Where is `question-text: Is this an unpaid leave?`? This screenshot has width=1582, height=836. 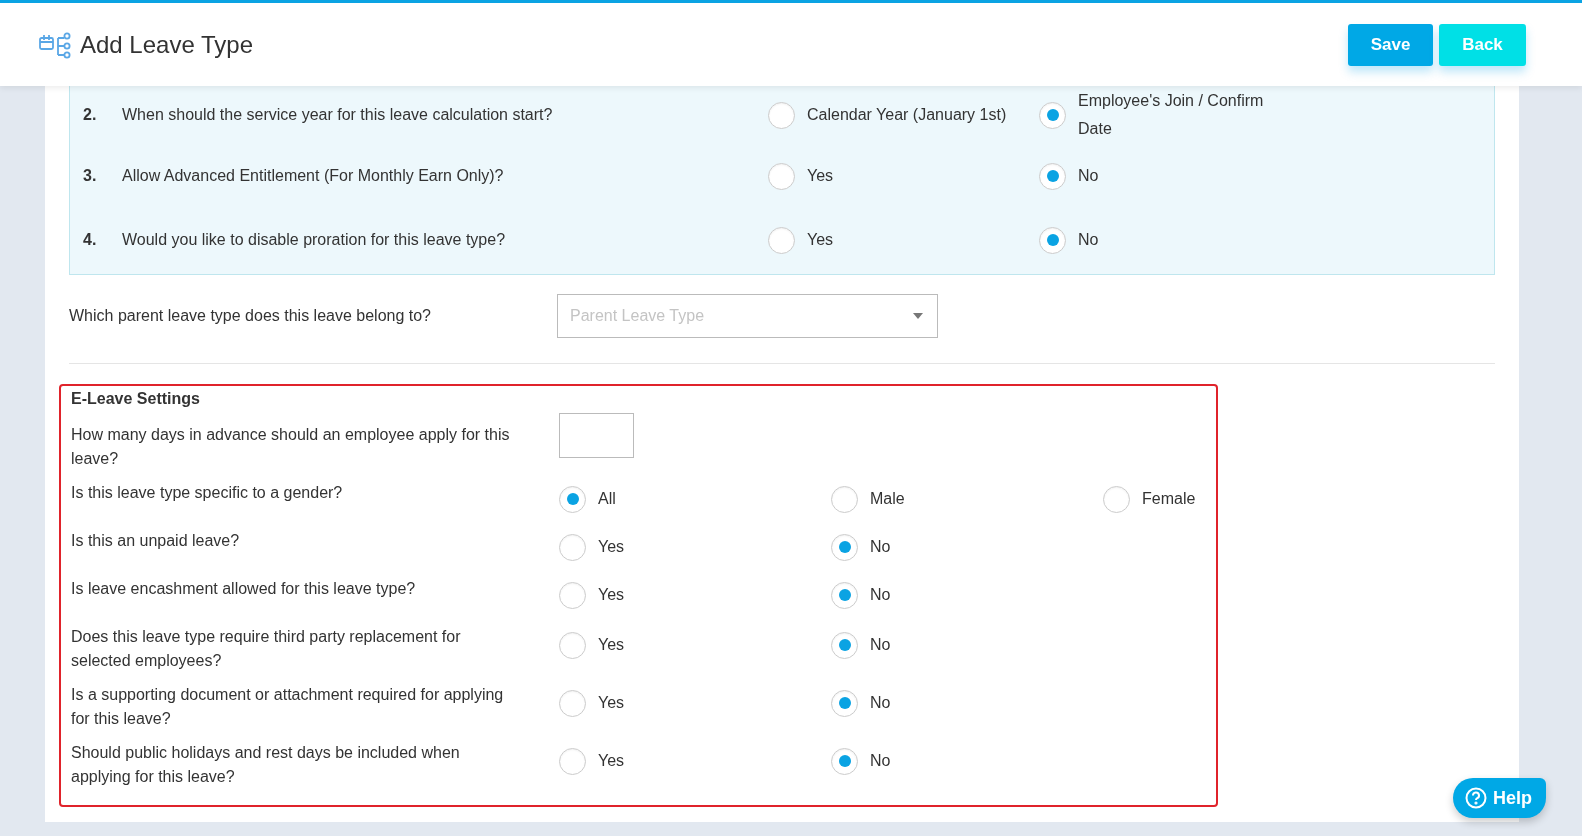
question-text: Is this an unpaid leave? is located at coordinates (156, 541).